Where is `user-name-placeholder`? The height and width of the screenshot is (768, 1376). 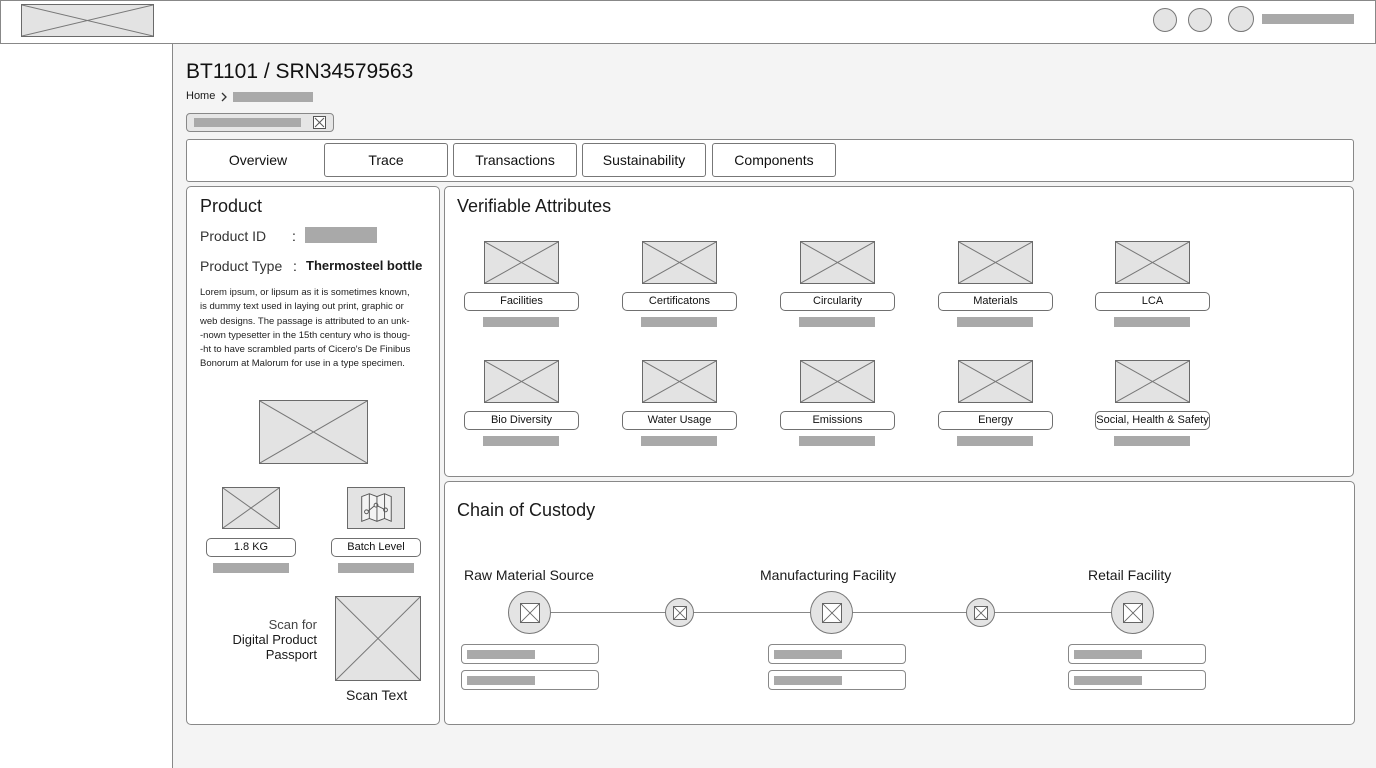
user-name-placeholder is located at coordinates (1308, 19).